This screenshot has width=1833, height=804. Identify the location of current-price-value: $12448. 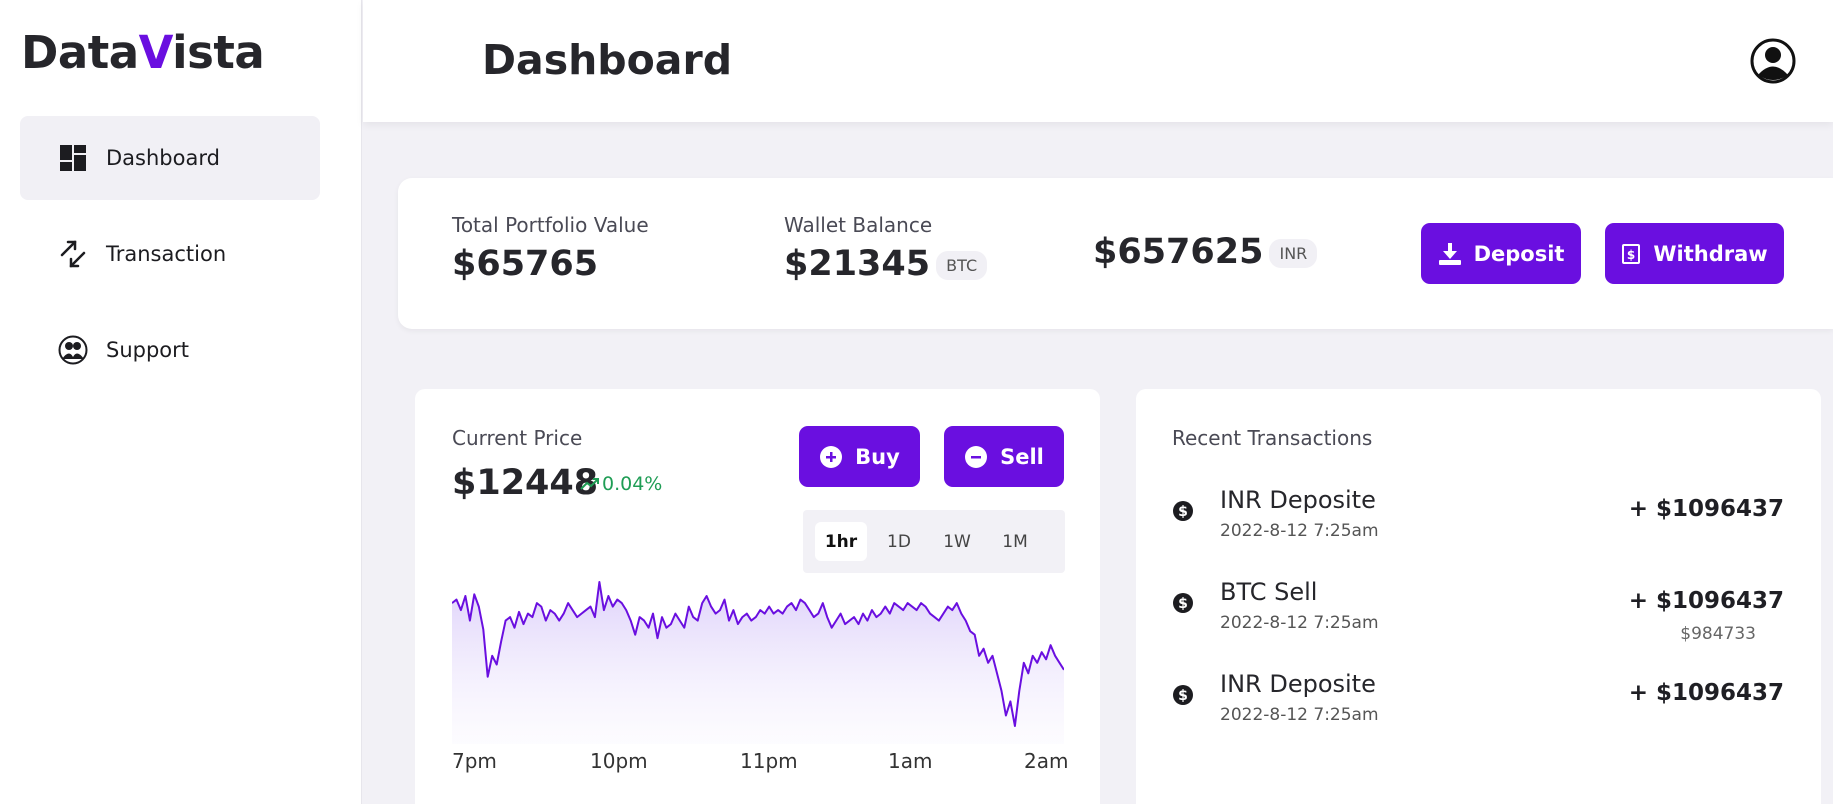
(525, 483).